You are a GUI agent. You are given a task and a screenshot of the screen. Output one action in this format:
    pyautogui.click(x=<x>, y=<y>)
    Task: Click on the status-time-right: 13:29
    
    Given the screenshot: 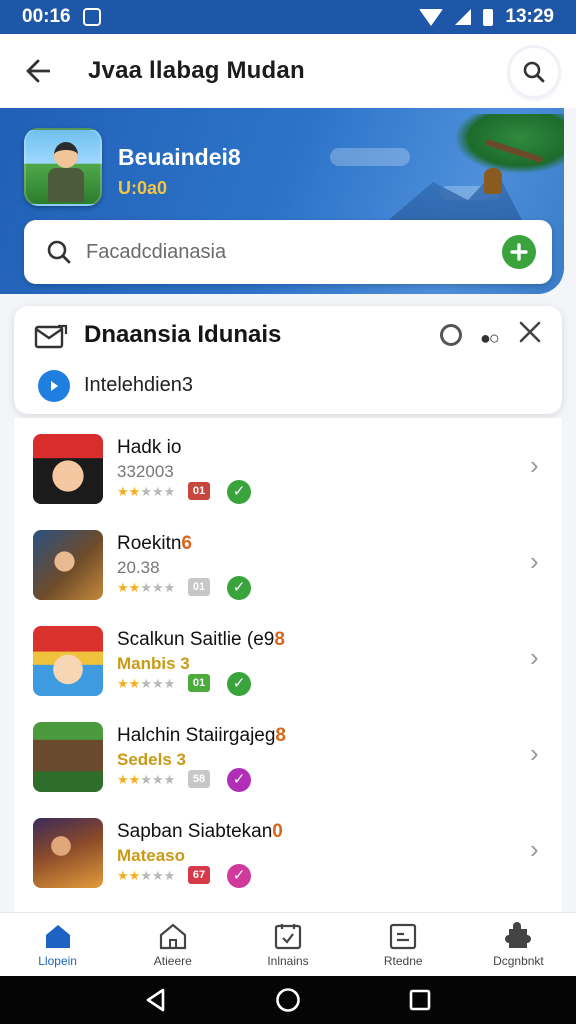 What is the action you would take?
    pyautogui.click(x=529, y=16)
    